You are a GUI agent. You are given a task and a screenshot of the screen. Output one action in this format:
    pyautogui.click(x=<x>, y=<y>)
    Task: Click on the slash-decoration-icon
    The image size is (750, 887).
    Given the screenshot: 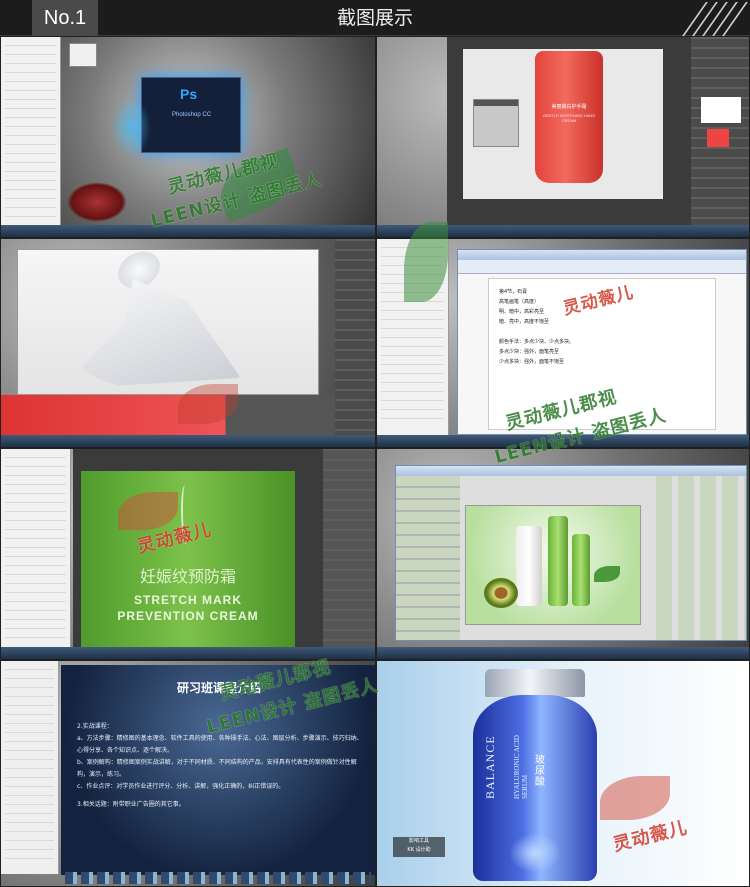 What is the action you would take?
    pyautogui.click(x=714, y=19)
    